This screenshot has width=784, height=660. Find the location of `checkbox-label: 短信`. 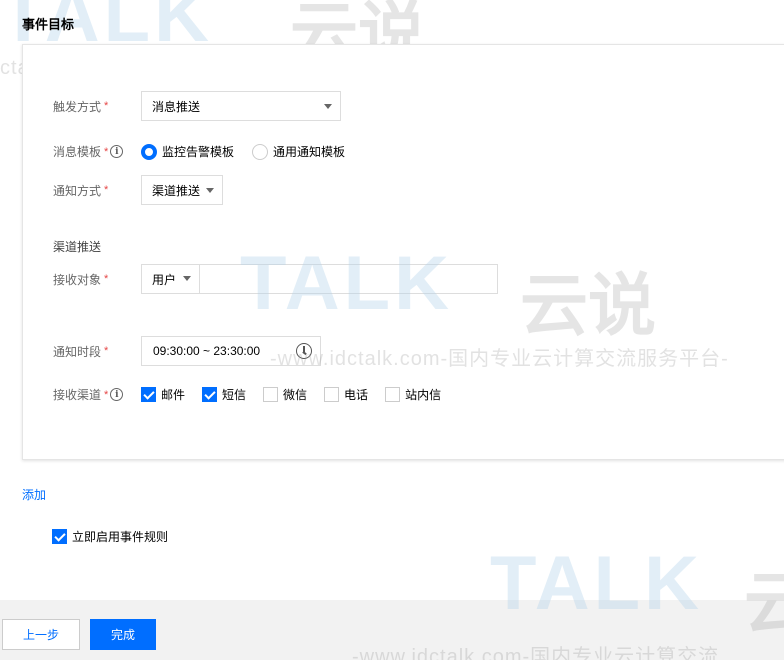

checkbox-label: 短信 is located at coordinates (234, 395).